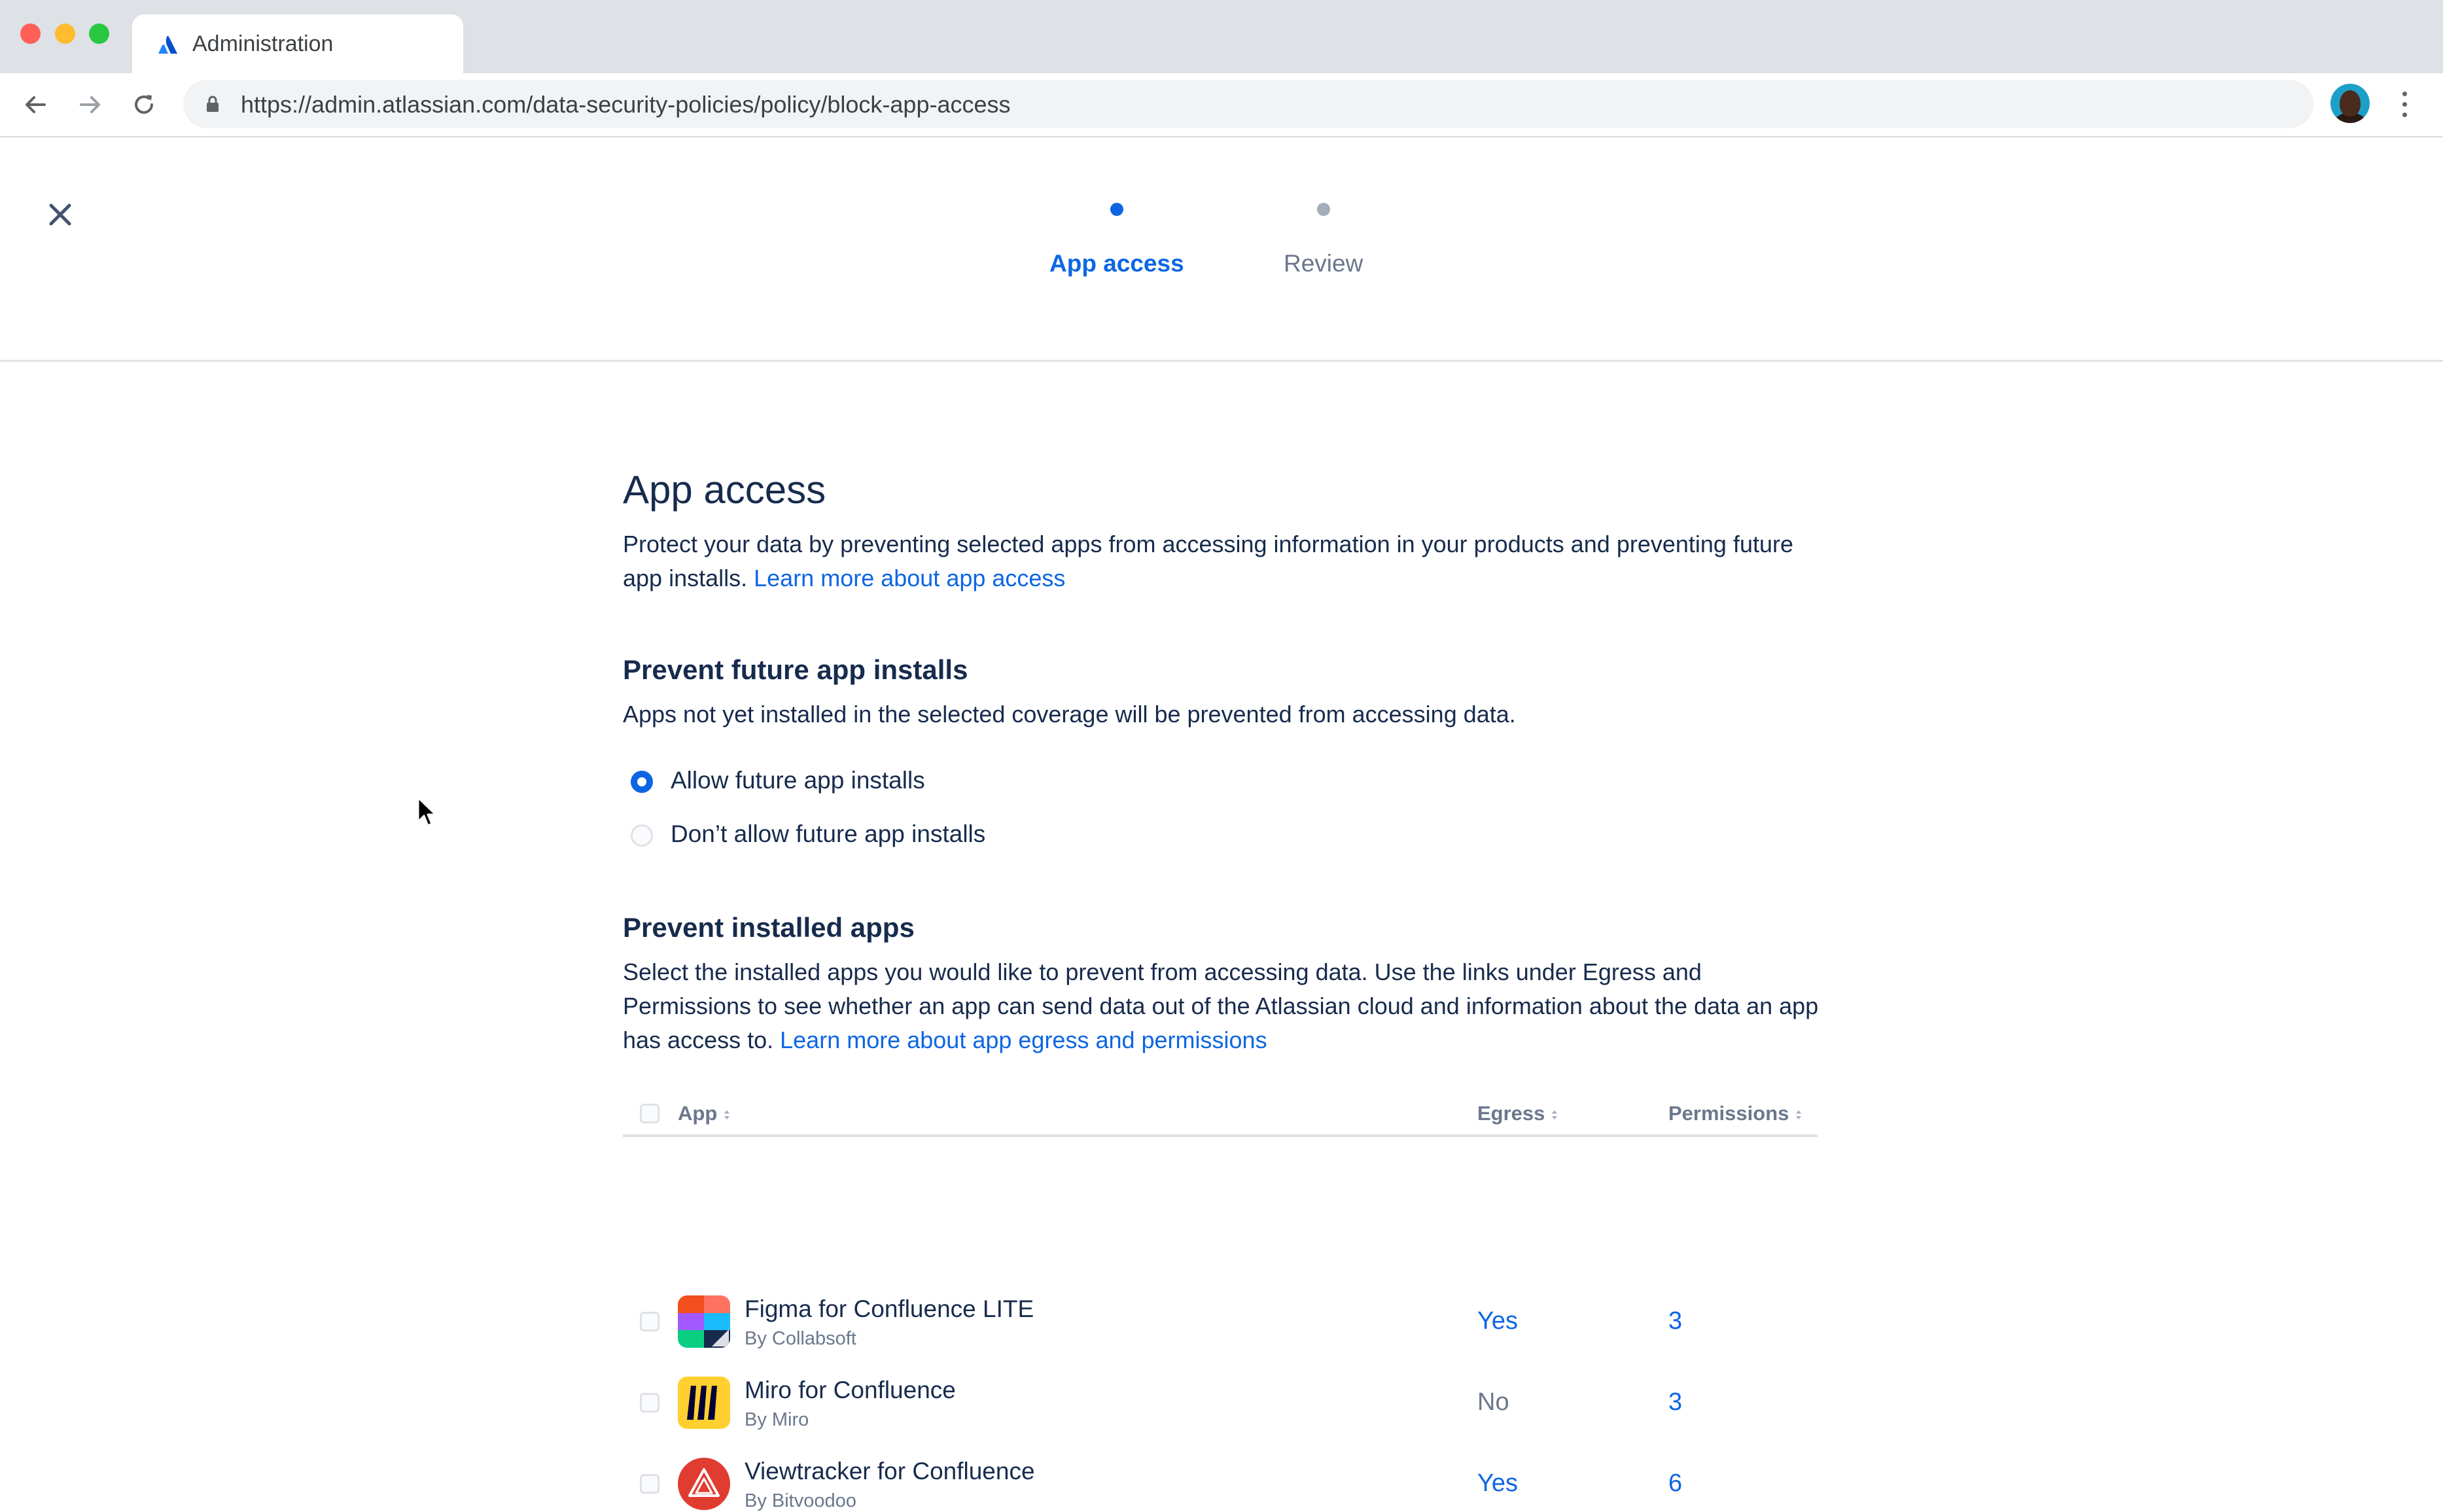 Image resolution: width=2443 pixels, height=1512 pixels. Describe the element at coordinates (890, 1471) in the screenshot. I see `app-name: Viewtracker for Confluence` at that location.